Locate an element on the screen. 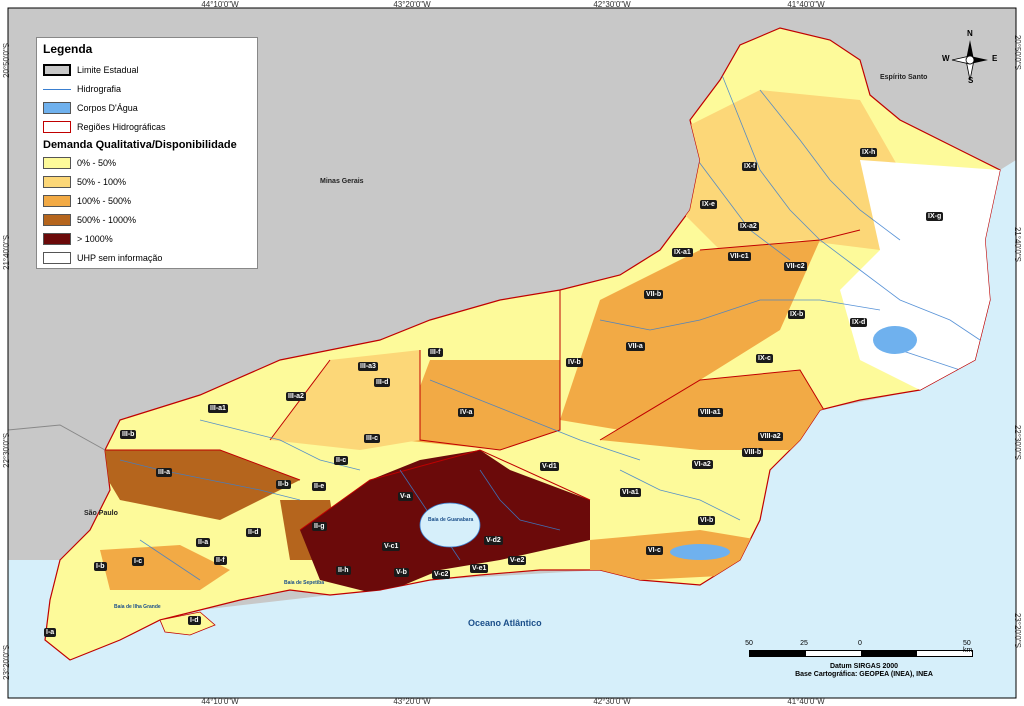  legend-label: UHP sem informação is located at coordinates (120, 257).